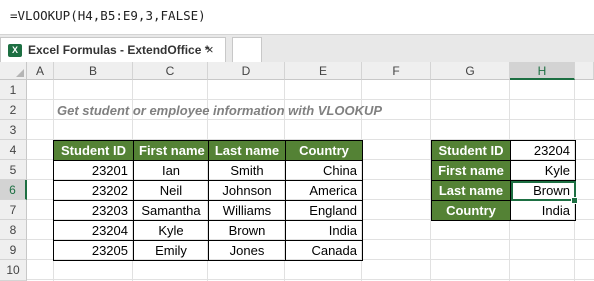 The image size is (594, 281). What do you see at coordinates (13, 230) in the screenshot?
I see `row-header-8: 8` at bounding box center [13, 230].